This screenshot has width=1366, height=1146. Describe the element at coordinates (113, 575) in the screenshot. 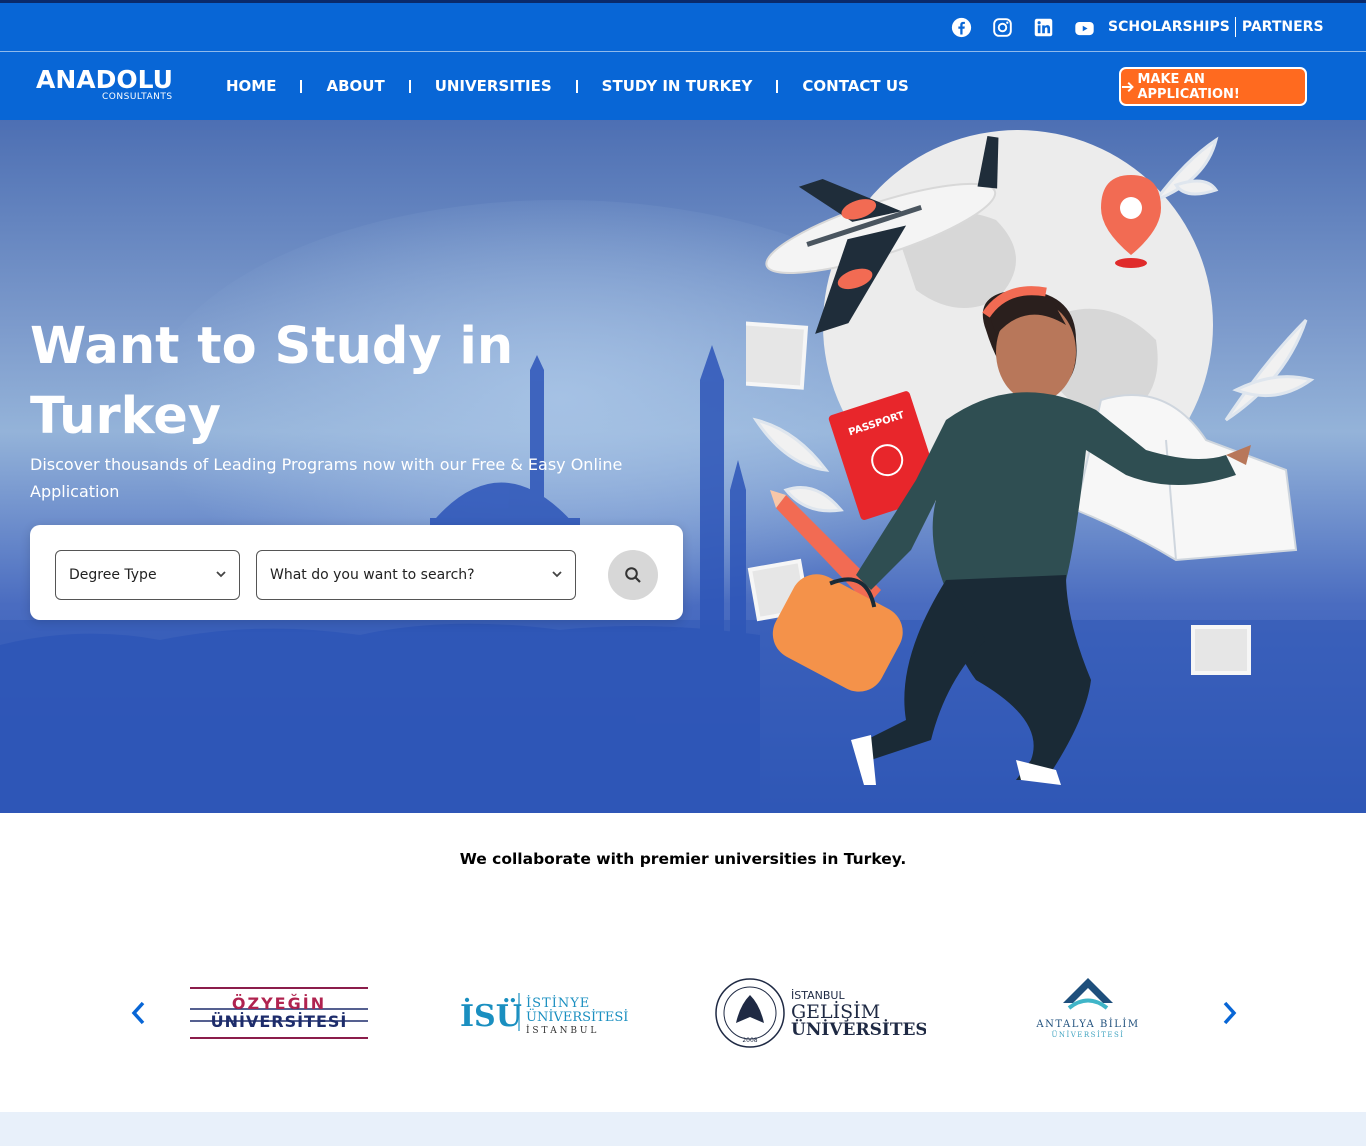

I see `degree-type-value: Degree Type` at that location.